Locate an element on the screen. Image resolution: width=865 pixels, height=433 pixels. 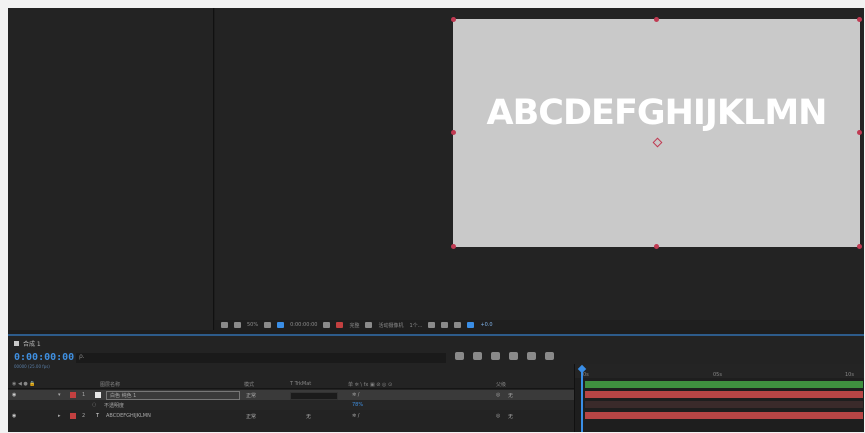
timeline-icon is located at coordinates (445, 325).